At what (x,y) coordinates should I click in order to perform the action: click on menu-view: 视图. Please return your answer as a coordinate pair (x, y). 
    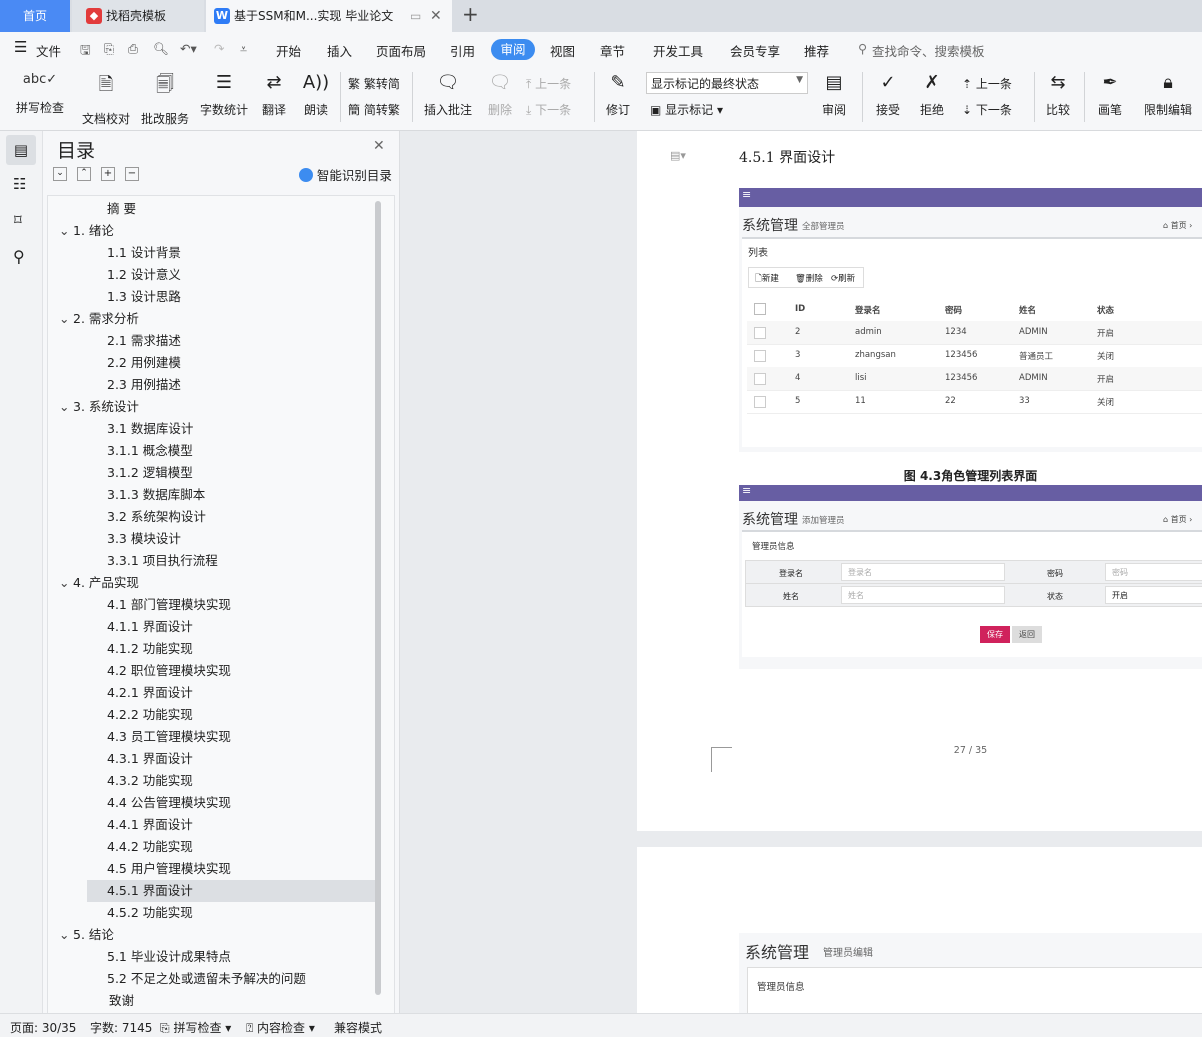
    Looking at the image, I should click on (562, 50).